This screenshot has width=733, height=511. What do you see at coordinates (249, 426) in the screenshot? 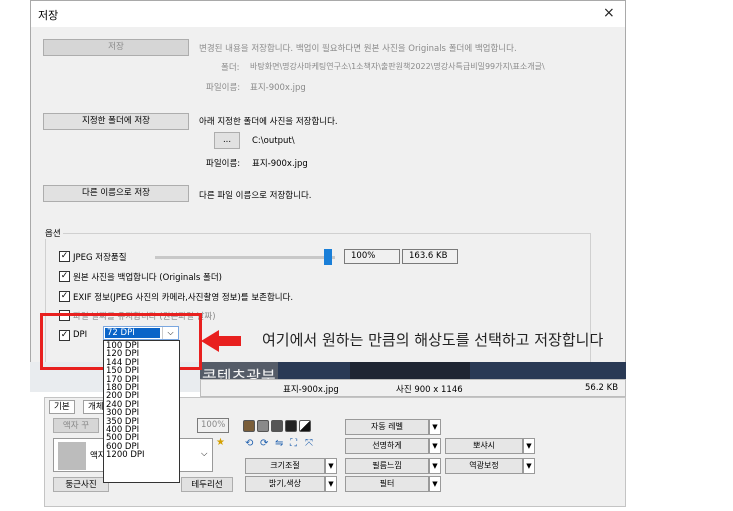
I see `swatch-brown` at bounding box center [249, 426].